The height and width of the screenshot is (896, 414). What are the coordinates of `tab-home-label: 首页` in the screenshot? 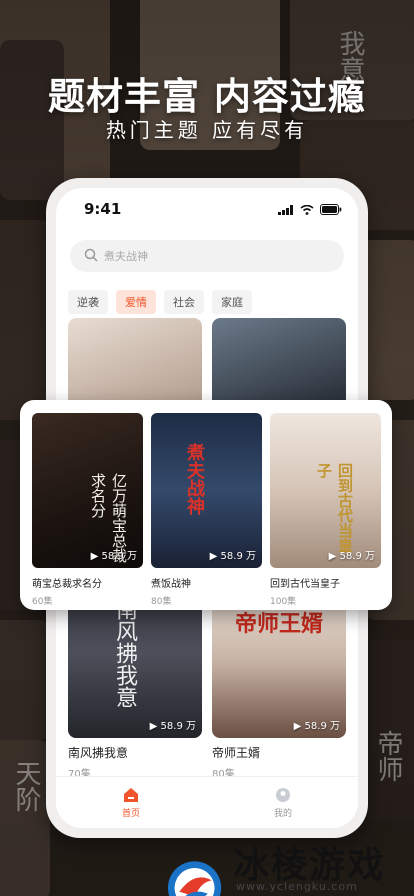 It's located at (130, 814).